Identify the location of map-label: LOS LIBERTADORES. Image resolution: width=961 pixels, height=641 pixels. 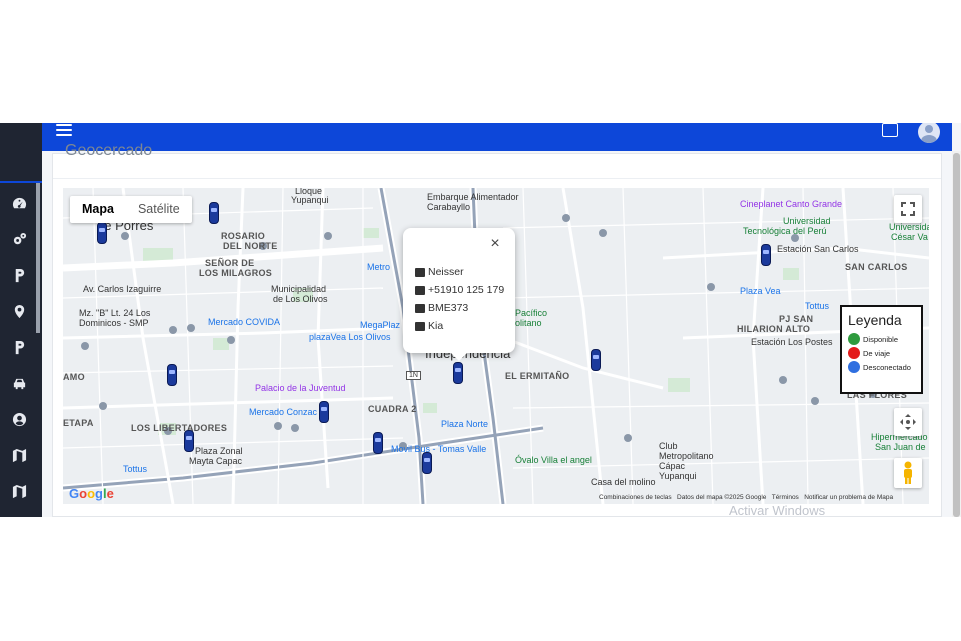
(179, 428).